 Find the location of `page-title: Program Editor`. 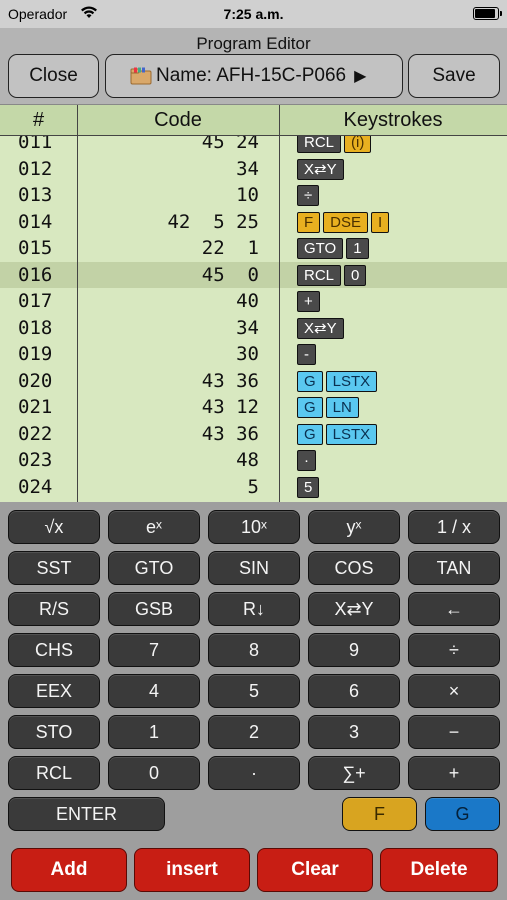

page-title: Program Editor is located at coordinates (253, 43).